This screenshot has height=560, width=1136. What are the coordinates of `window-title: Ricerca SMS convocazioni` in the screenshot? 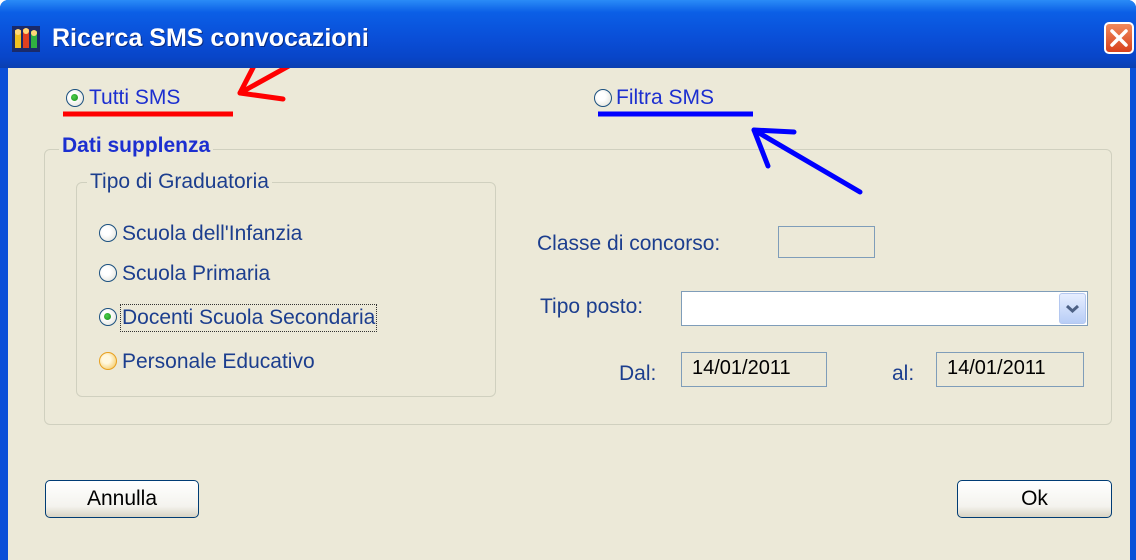 It's located at (210, 38).